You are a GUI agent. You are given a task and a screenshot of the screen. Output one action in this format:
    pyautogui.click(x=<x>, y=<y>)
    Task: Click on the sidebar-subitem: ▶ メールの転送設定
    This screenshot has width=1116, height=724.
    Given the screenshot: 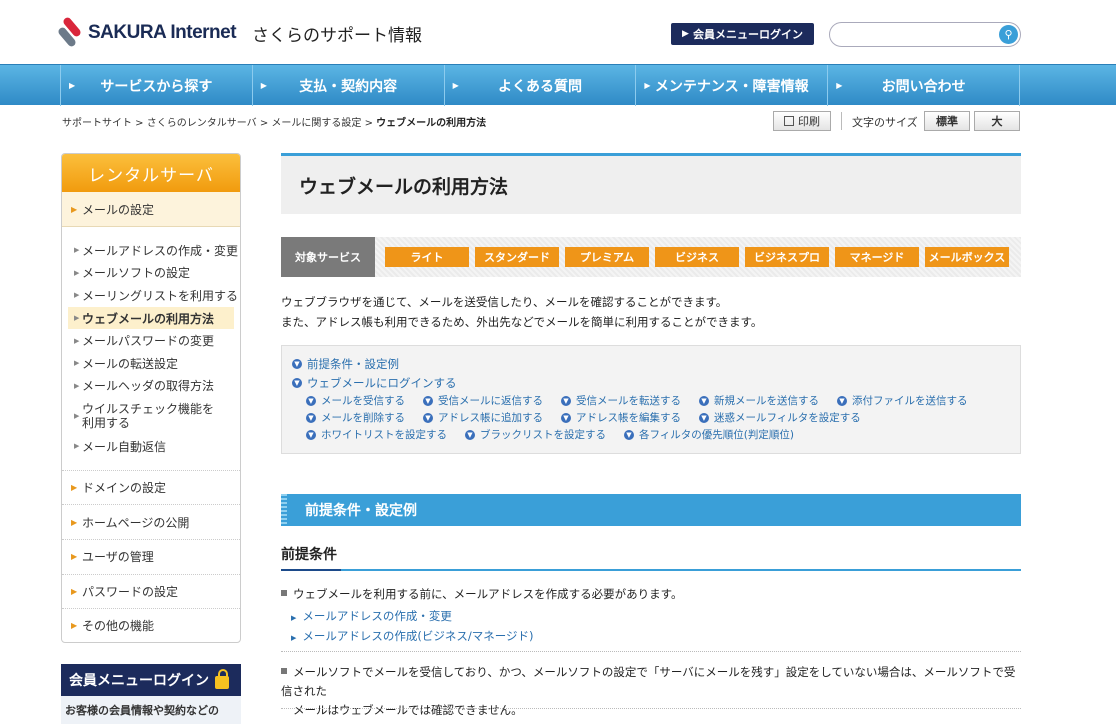 What is the action you would take?
    pyautogui.click(x=151, y=363)
    